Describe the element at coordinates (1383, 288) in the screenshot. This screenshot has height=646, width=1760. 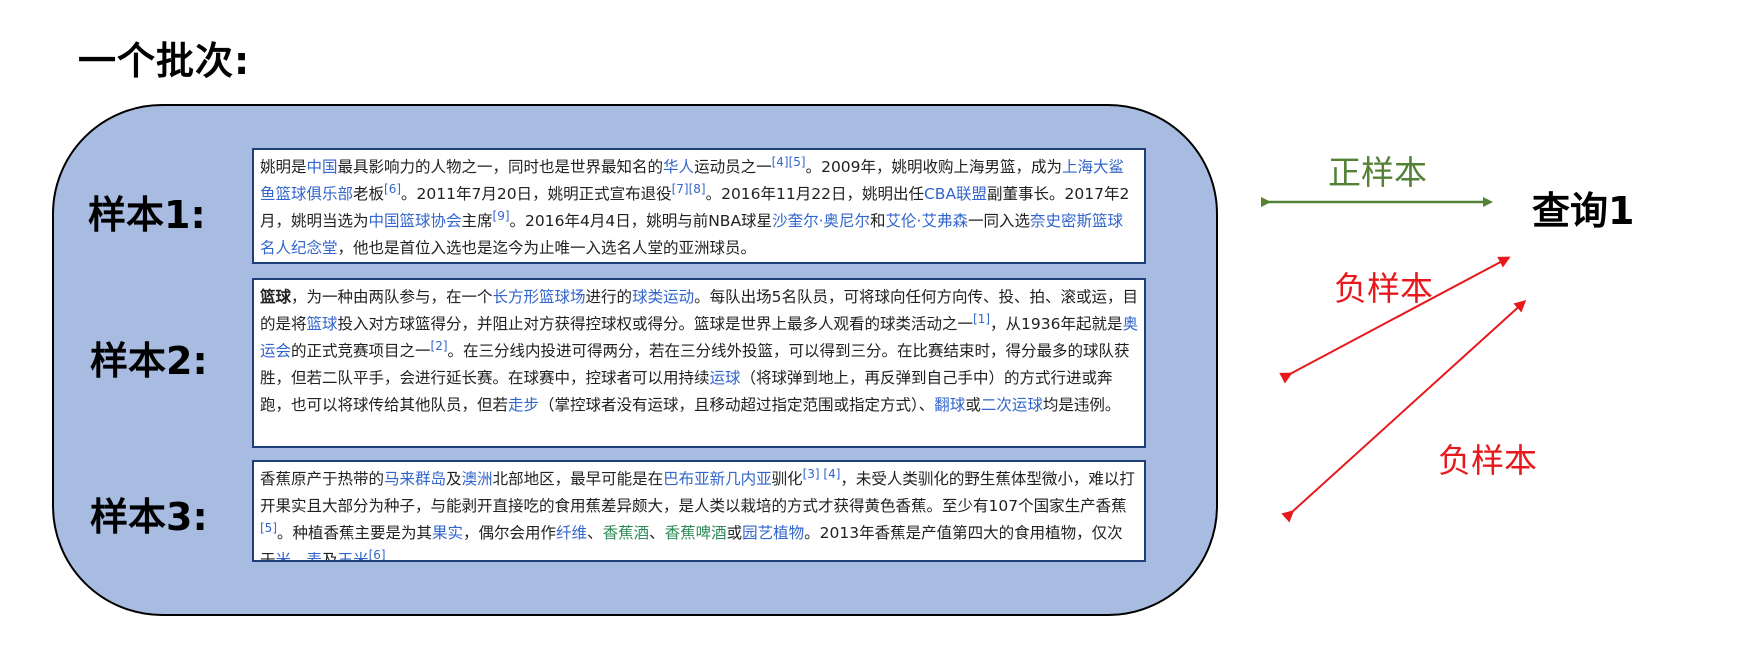
I see `negative-sample-label-1: 负样本` at that location.